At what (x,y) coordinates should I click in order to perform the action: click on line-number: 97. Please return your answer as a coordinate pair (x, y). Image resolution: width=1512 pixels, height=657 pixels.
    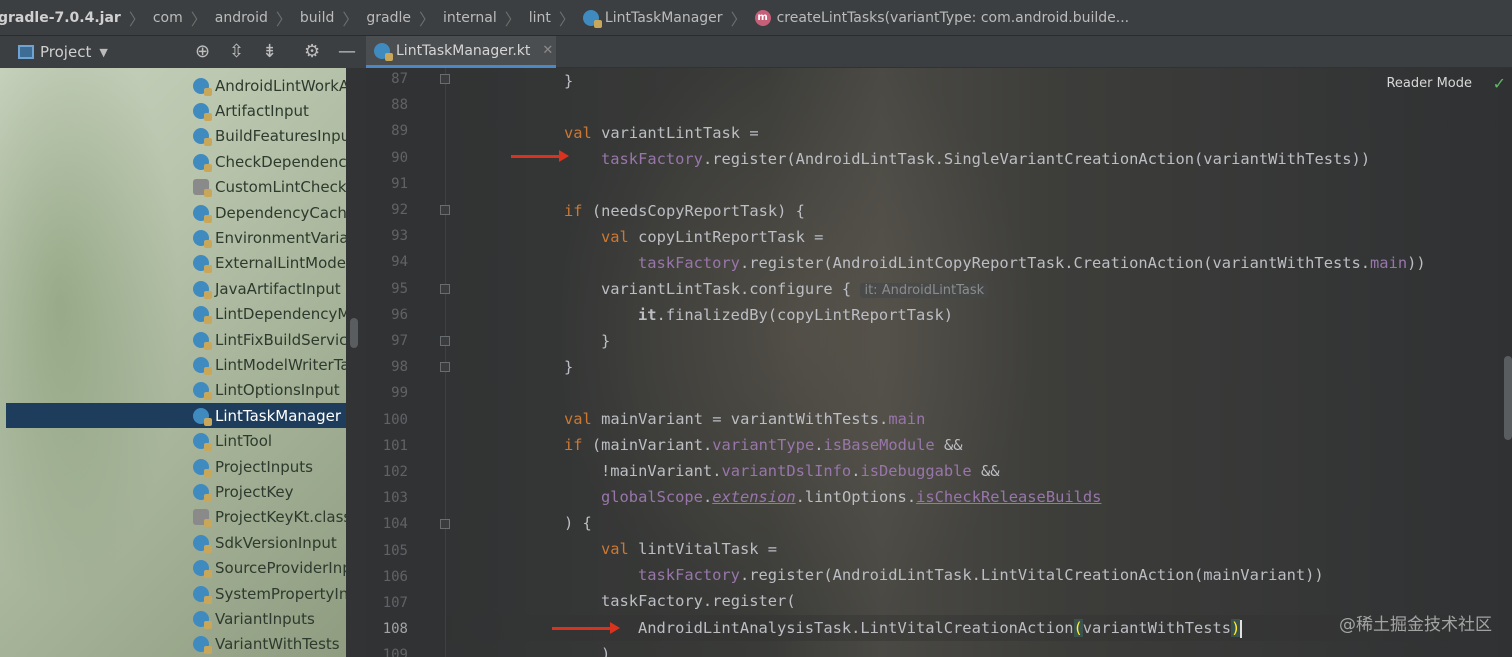
    Looking at the image, I should click on (399, 341).